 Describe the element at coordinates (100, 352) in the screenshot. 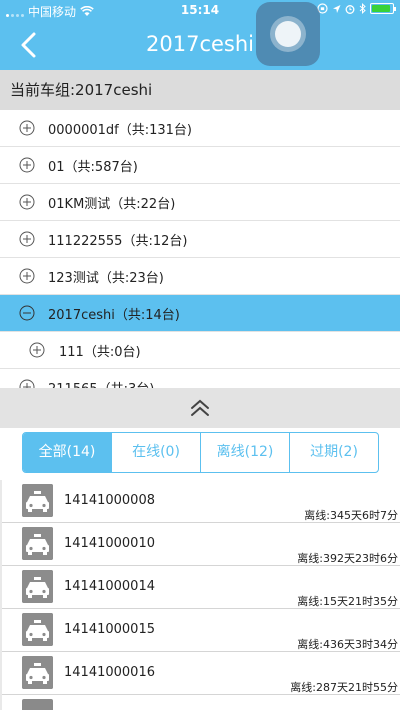

I see `tree-item-label: 111（共:0台)` at that location.